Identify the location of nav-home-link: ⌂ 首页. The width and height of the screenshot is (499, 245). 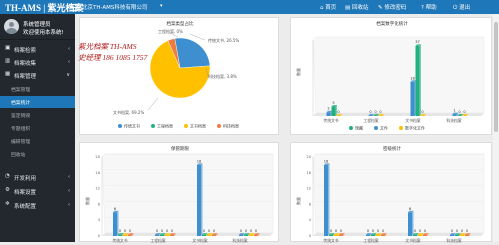
(328, 7).